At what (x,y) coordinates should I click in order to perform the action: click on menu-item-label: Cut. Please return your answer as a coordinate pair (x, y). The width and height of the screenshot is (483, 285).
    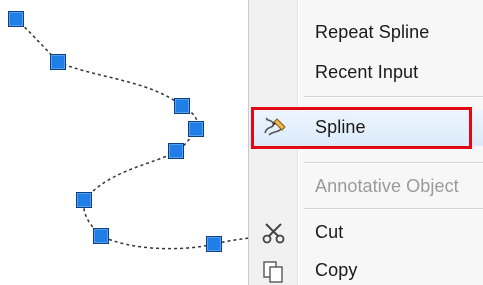
    Looking at the image, I should click on (329, 232).